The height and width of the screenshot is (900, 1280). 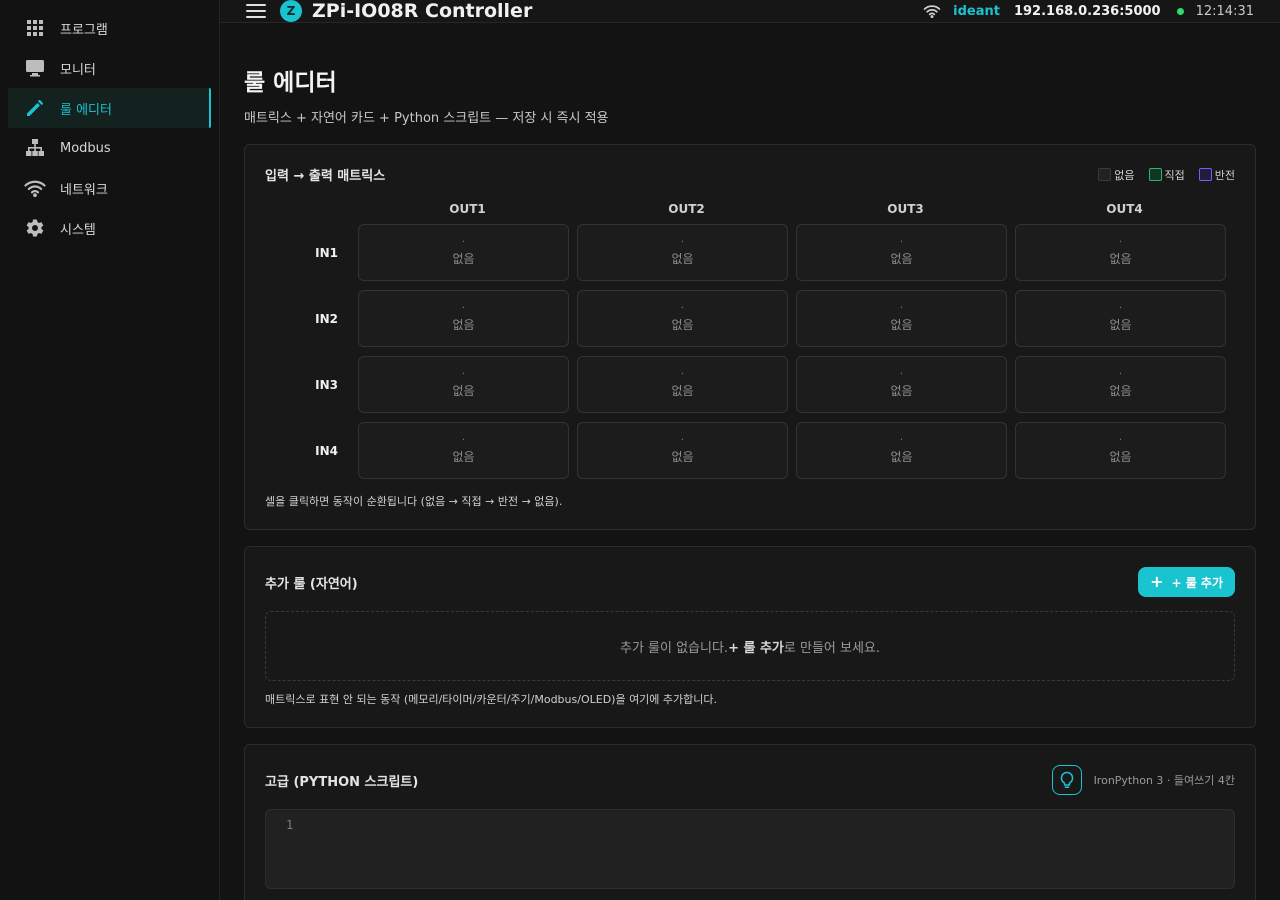 What do you see at coordinates (35, 188) in the screenshot?
I see `wifi-icon` at bounding box center [35, 188].